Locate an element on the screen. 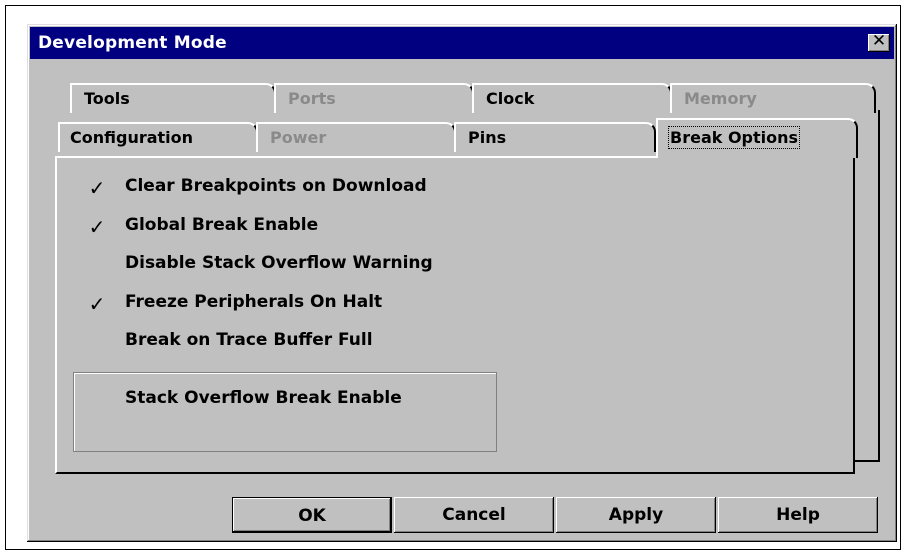 The width and height of the screenshot is (909, 555). tab-memory-label: Memory is located at coordinates (720, 98).